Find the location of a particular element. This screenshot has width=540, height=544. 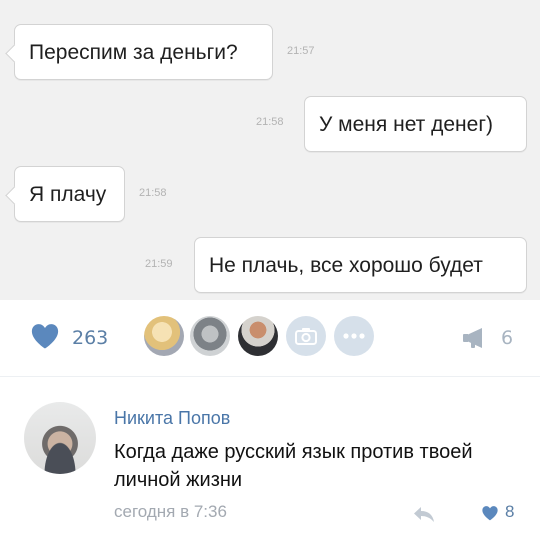

comment-date: сегодня в 7:36 is located at coordinates (170, 511).